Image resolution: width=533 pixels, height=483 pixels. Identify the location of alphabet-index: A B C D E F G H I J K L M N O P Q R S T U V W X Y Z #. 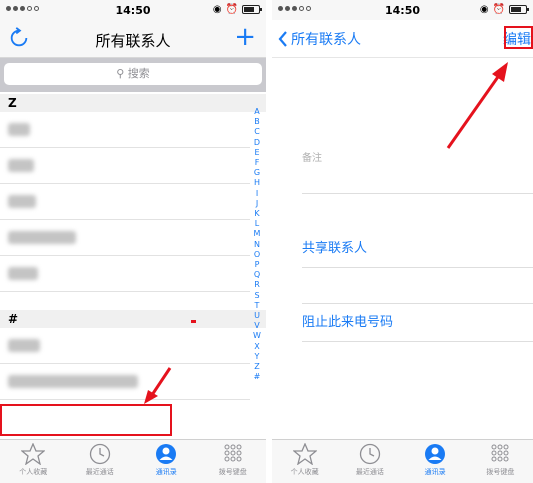
(257, 244).